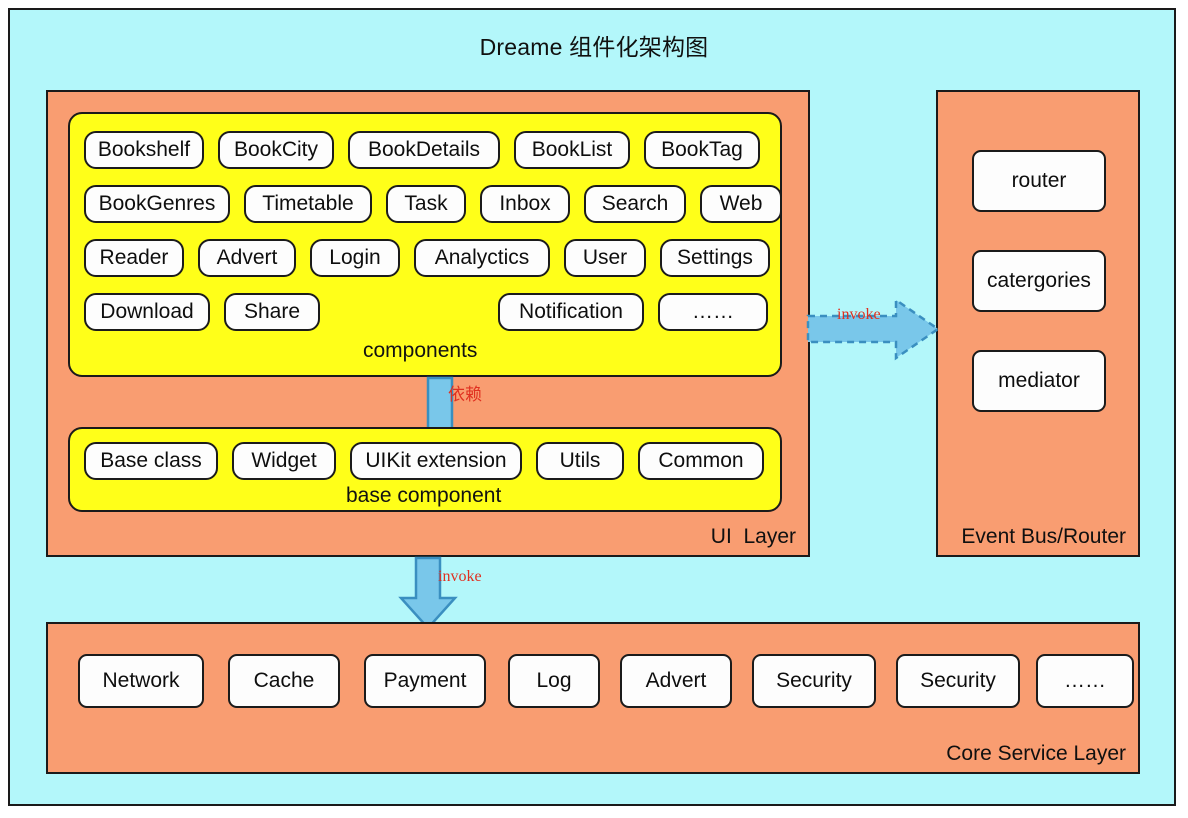 The width and height of the screenshot is (1188, 818). I want to click on component-share: Share, so click(272, 312).